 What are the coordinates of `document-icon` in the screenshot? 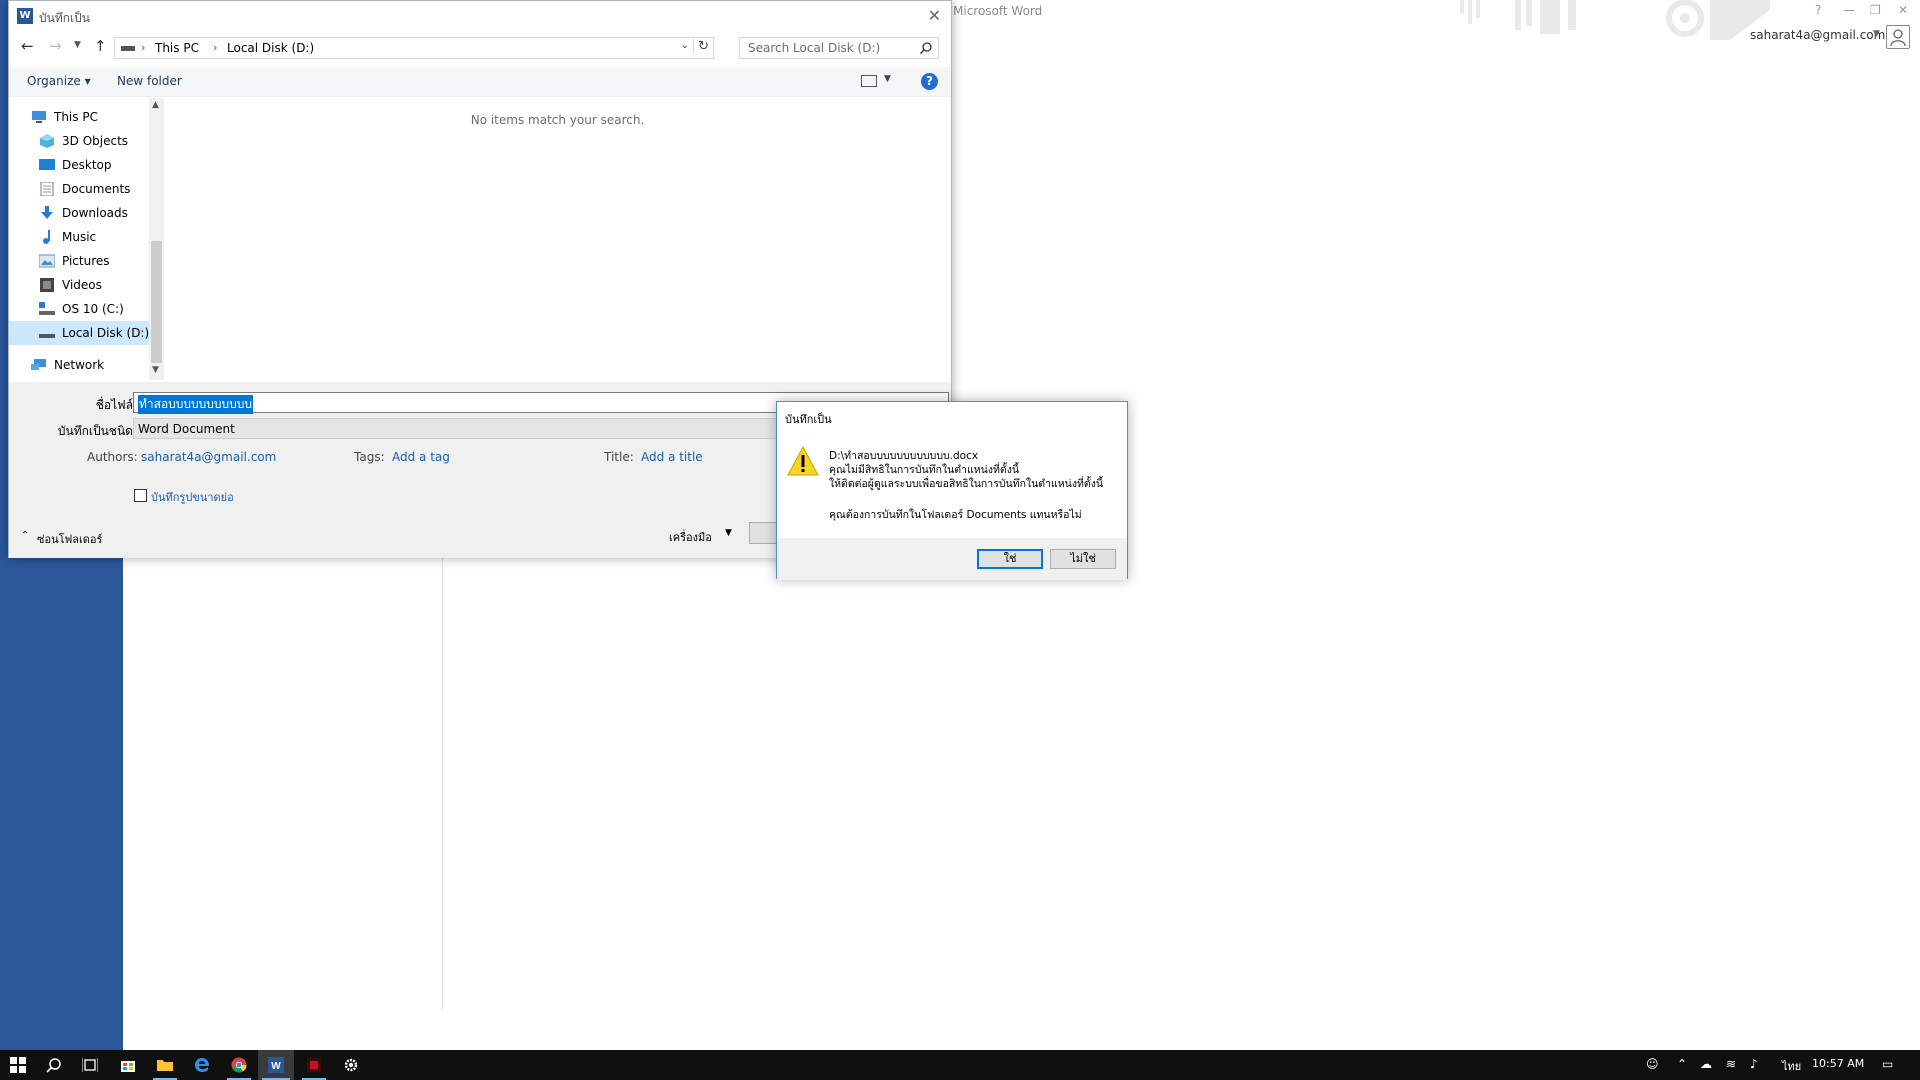 It's located at (47, 189).